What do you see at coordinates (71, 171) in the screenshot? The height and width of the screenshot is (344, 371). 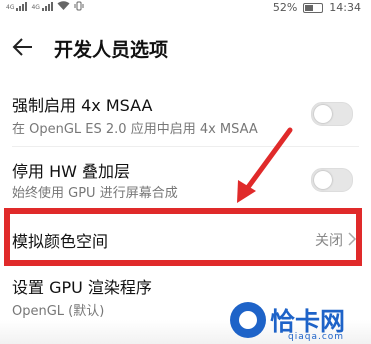 I see `setting-title: 停用 HW 叠加层` at bounding box center [71, 171].